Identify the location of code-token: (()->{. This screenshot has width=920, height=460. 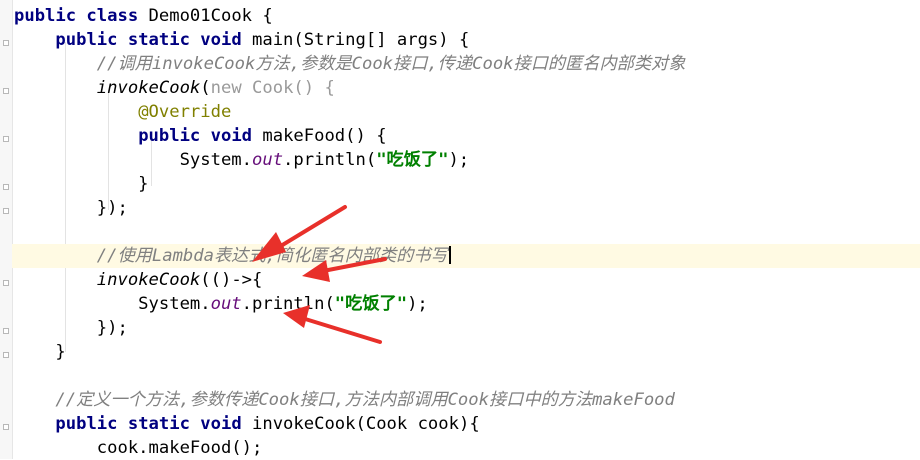
(231, 280).